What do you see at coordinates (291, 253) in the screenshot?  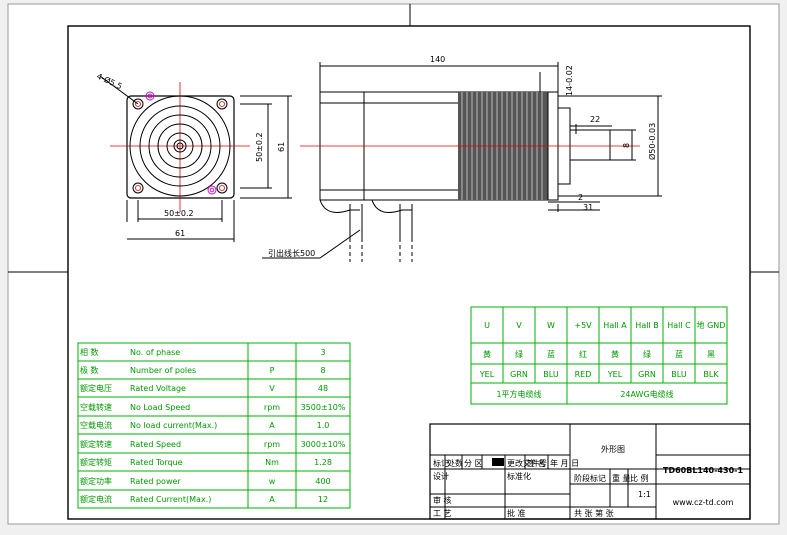 I see `lead-wire-note: 引出线长500` at bounding box center [291, 253].